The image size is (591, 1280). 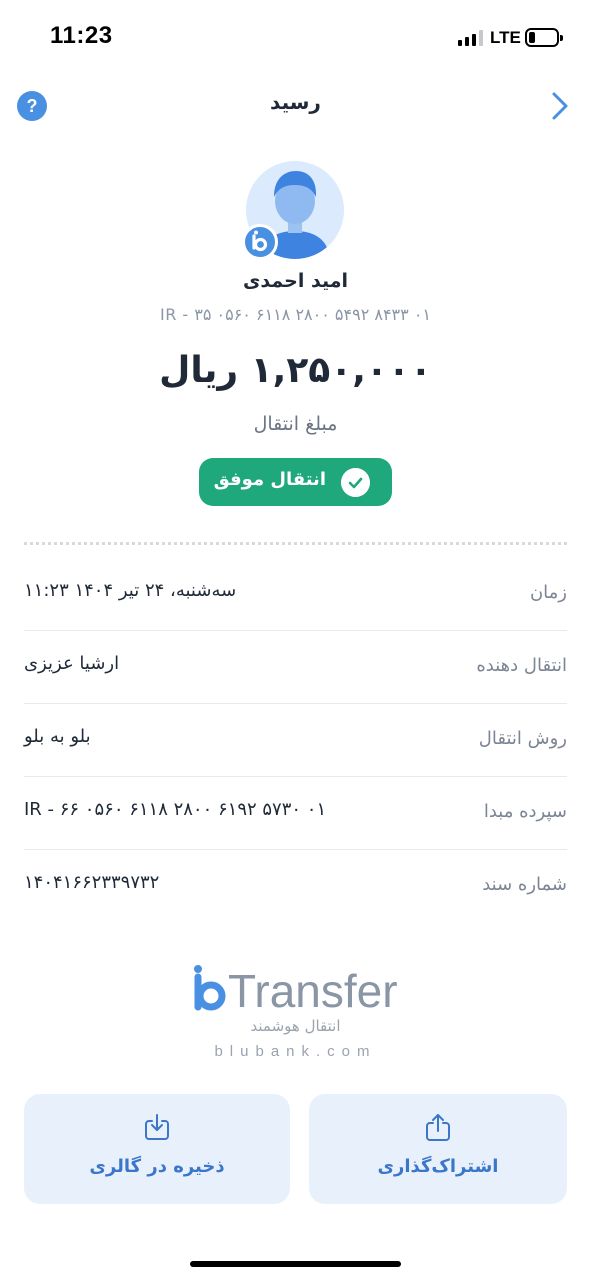 What do you see at coordinates (471, 38) in the screenshot?
I see `signal-icon` at bounding box center [471, 38].